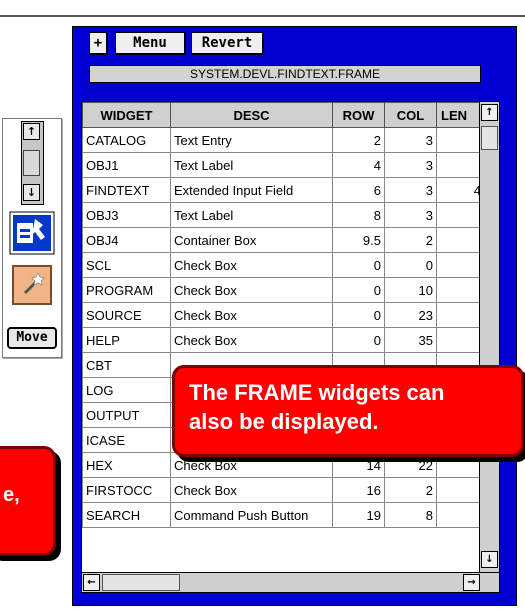  I want to click on table-row: OBJ1Text Label4333, so click(290, 165).